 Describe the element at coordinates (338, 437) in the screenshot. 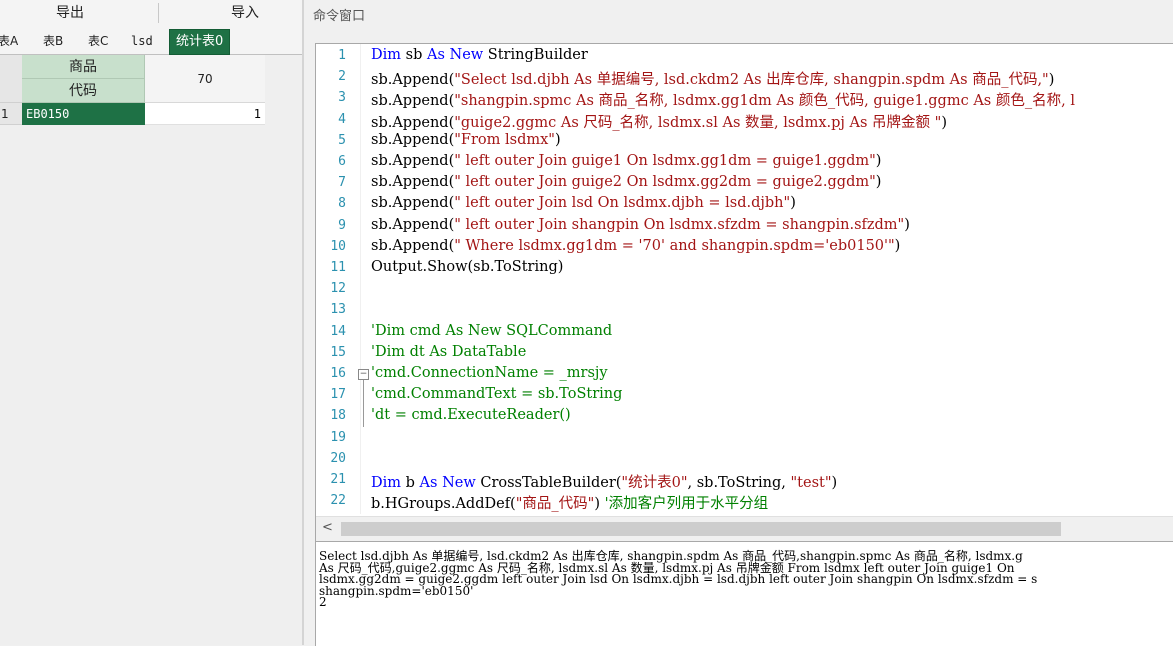

I see `line-number: 19` at that location.